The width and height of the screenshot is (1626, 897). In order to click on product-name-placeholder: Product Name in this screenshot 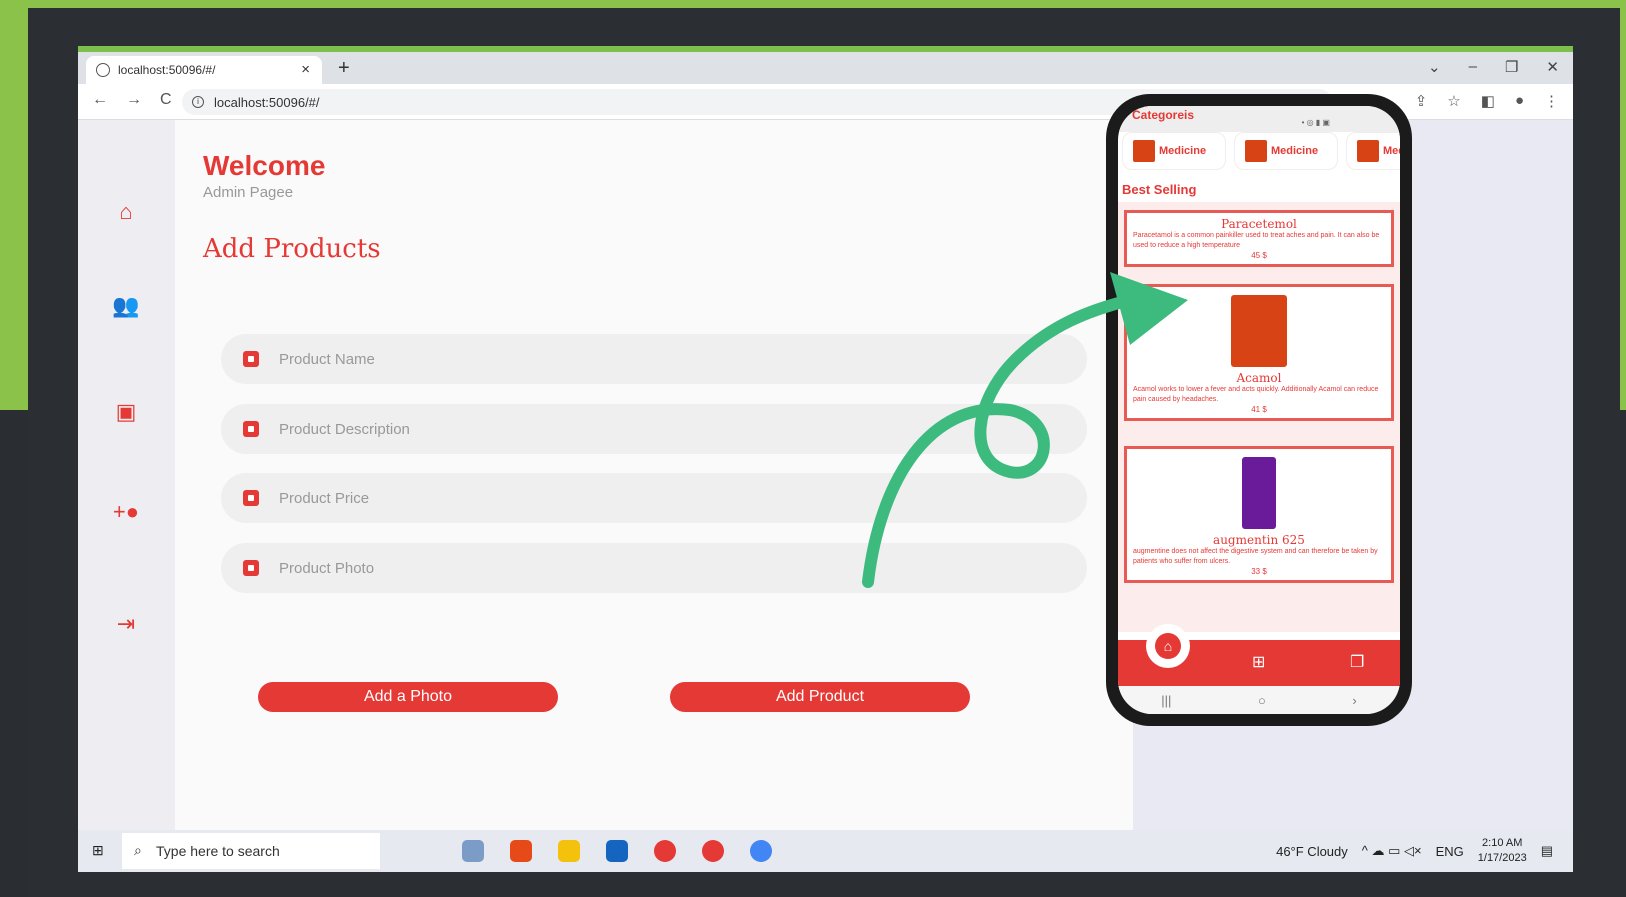, I will do `click(327, 359)`.